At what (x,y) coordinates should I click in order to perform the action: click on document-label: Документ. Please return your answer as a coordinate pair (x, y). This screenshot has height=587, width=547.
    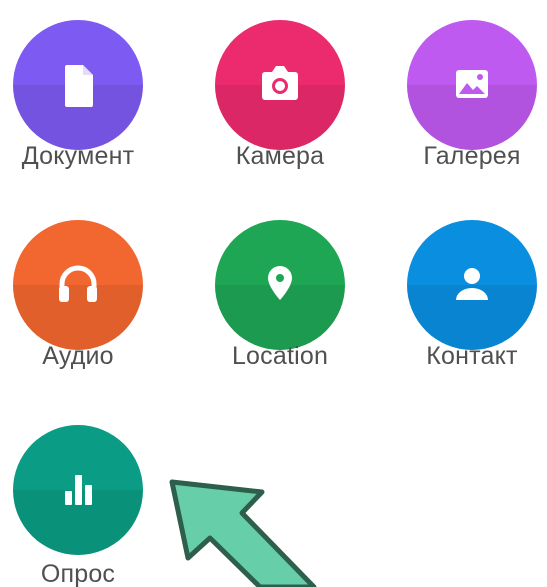
    Looking at the image, I should click on (78, 156).